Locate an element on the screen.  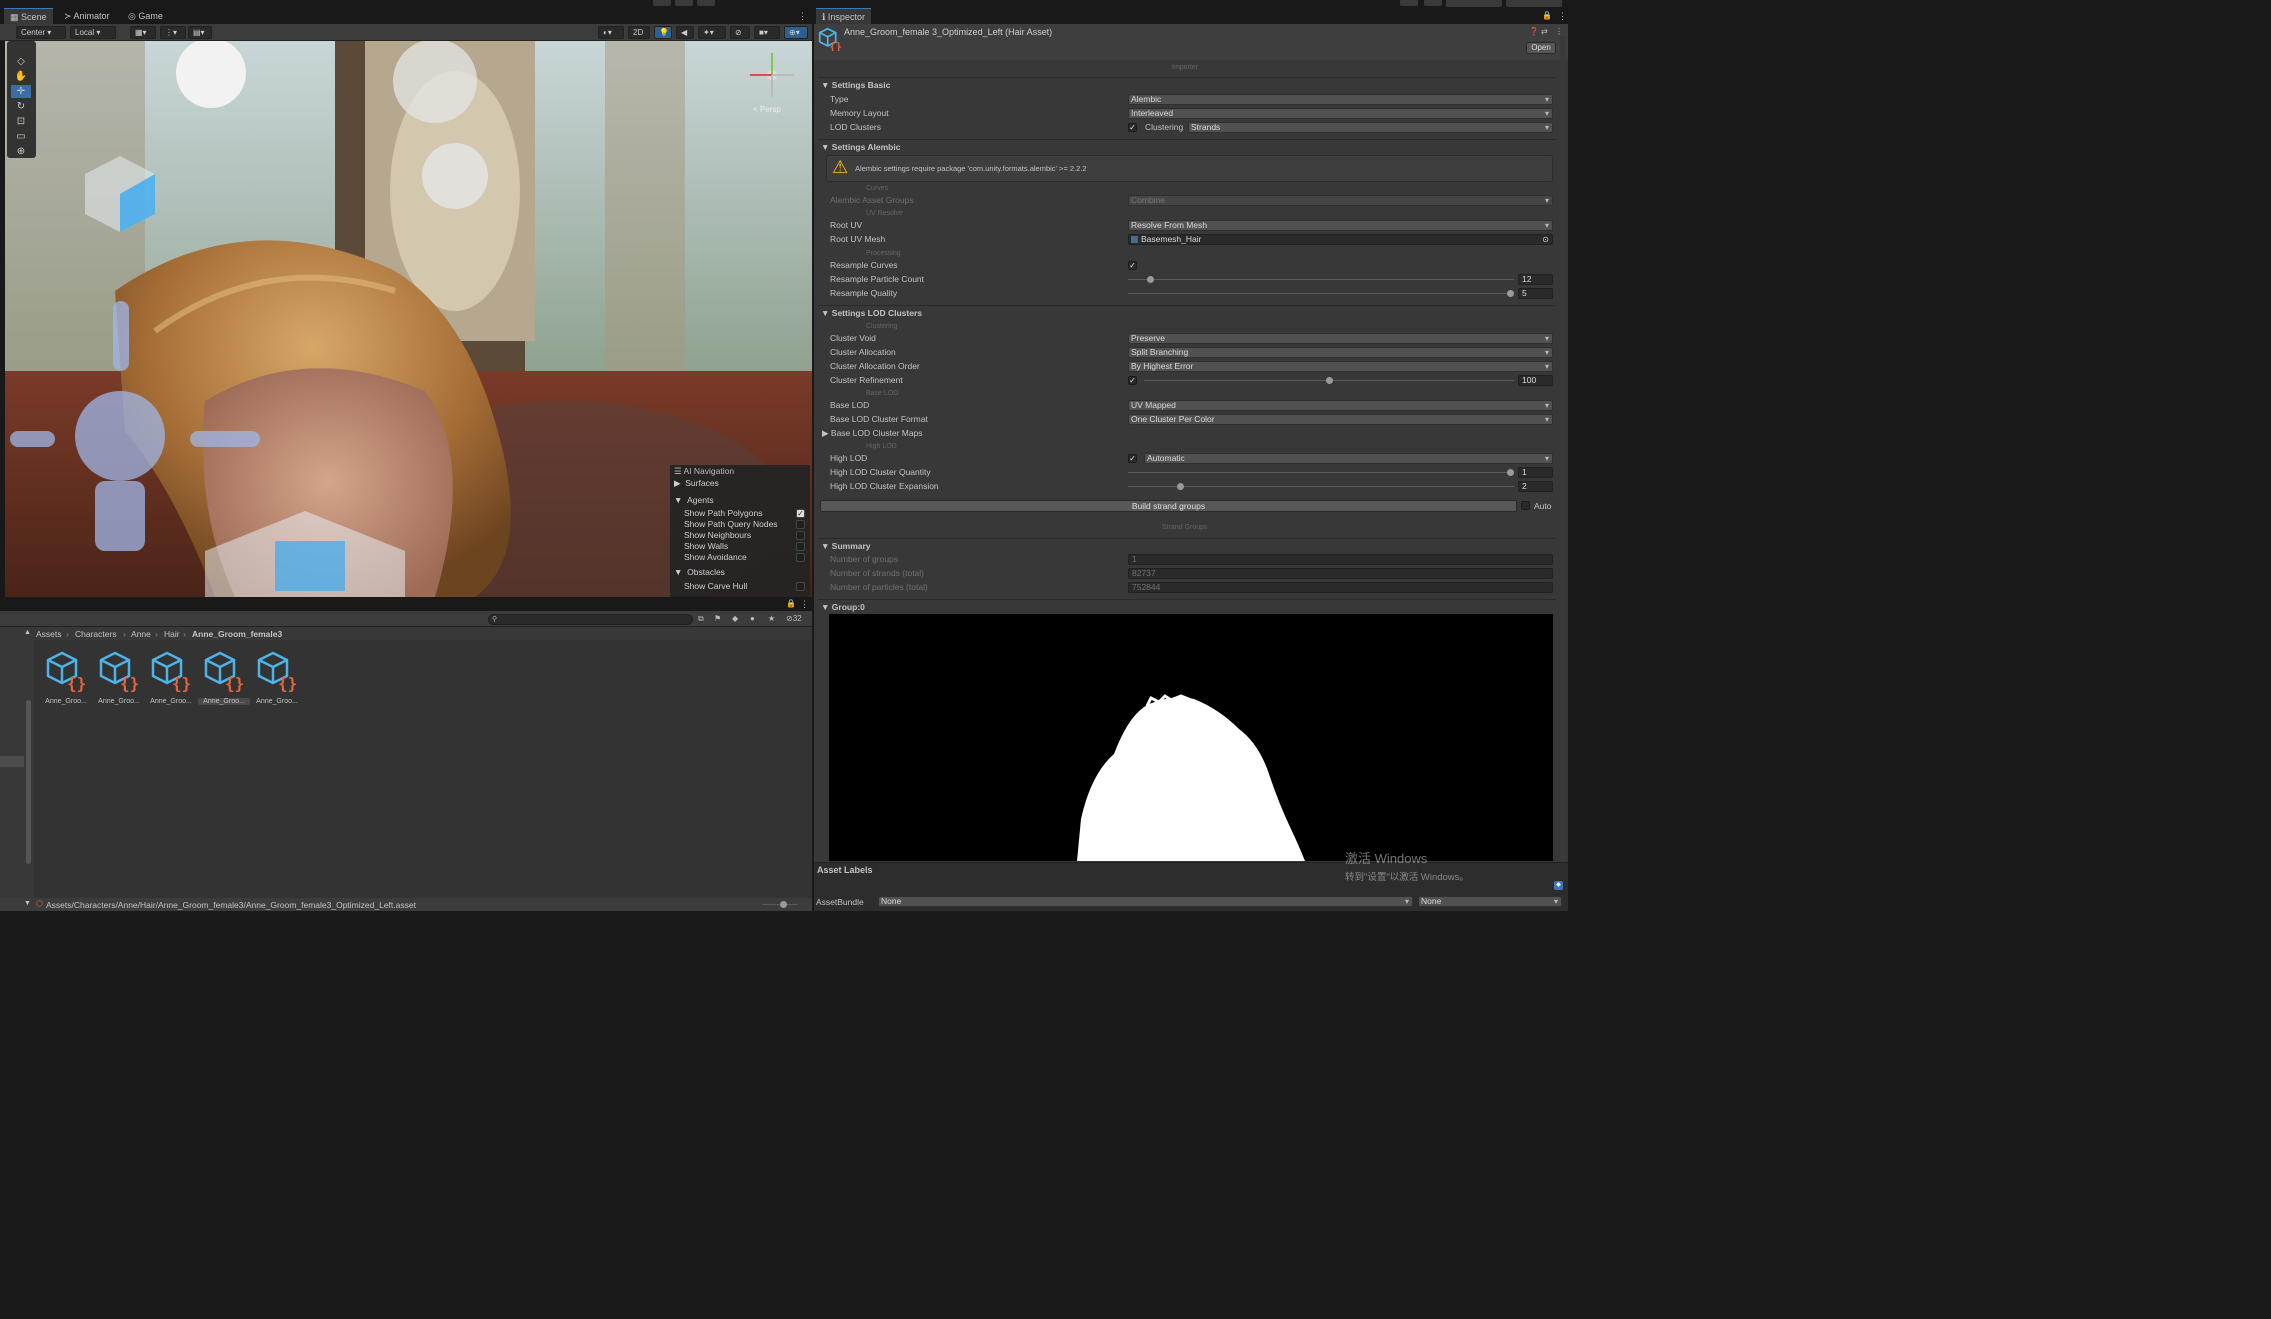
rotate-tool-icon: ↻ is located at coordinates (21, 106).